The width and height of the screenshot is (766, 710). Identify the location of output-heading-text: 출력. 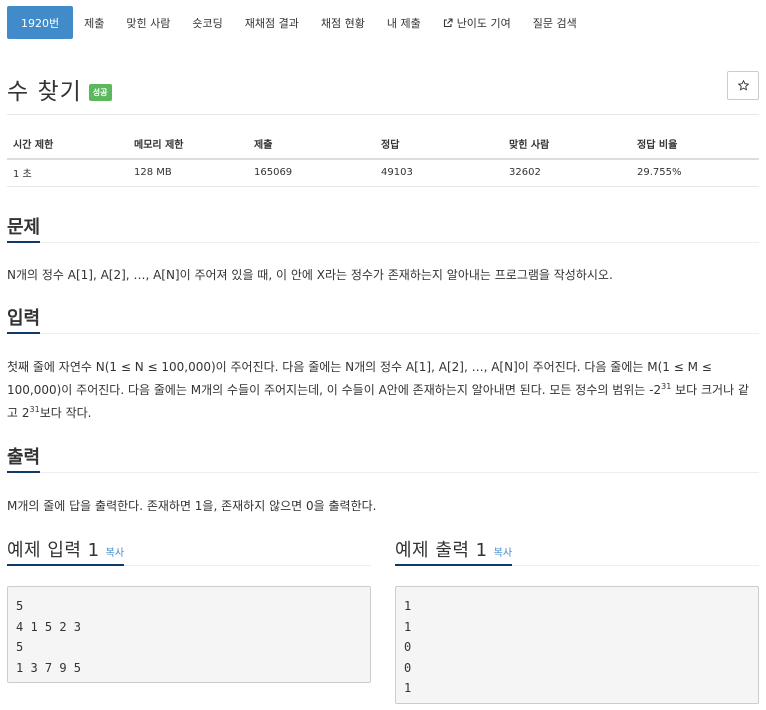
(24, 458).